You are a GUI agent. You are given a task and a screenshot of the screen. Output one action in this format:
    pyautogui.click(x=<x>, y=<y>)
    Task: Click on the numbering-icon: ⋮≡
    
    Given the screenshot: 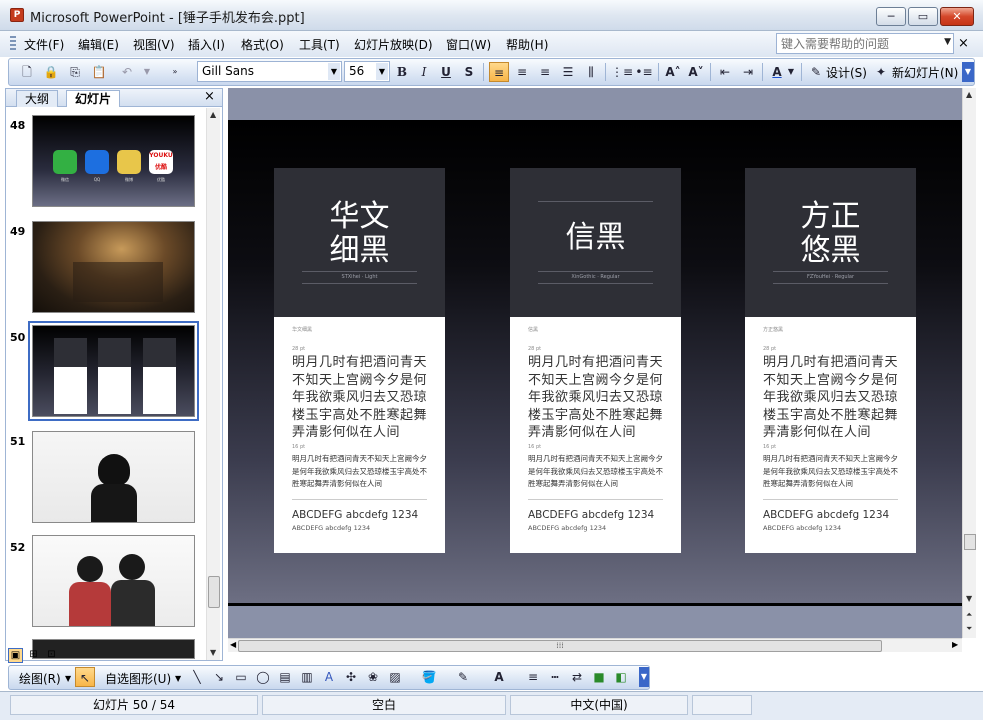 What is the action you would take?
    pyautogui.click(x=622, y=72)
    